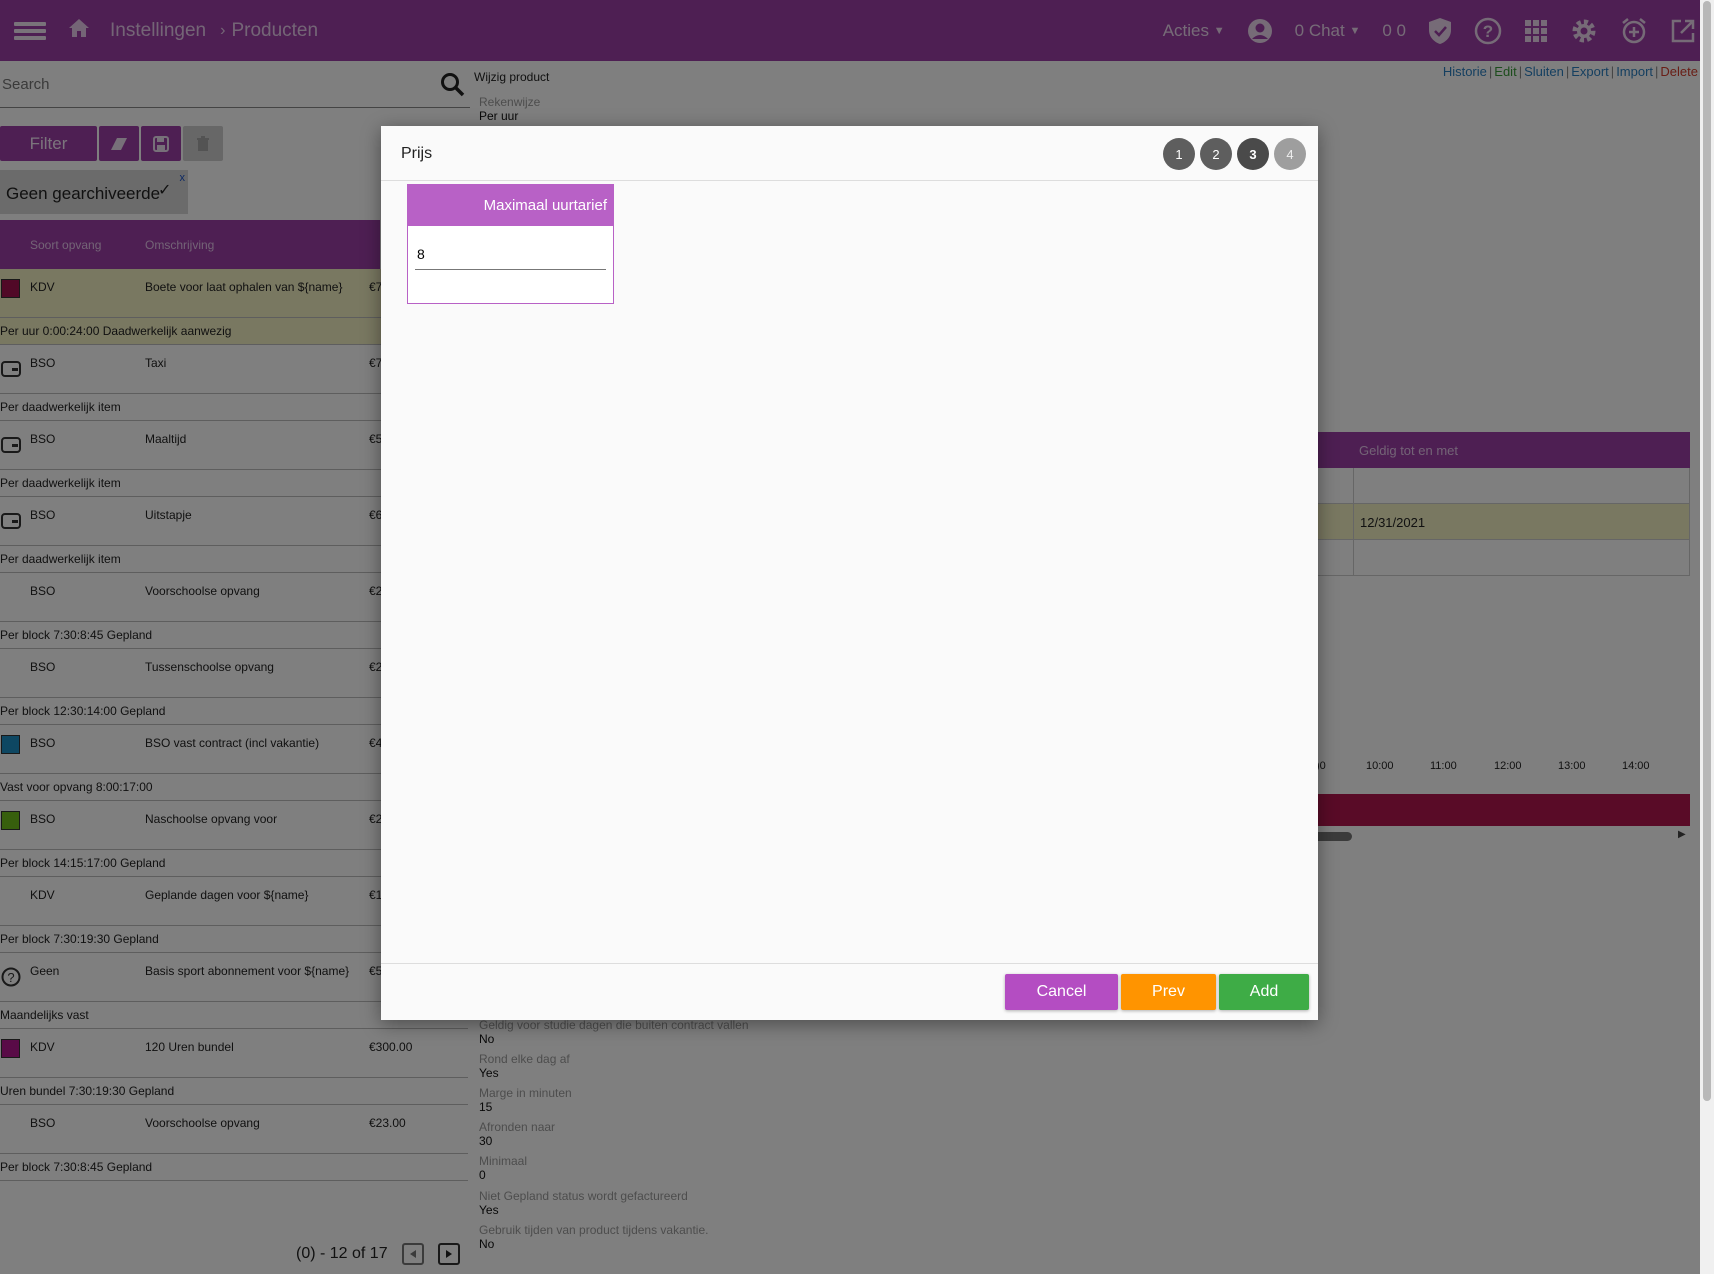  What do you see at coordinates (849, 153) in the screenshot?
I see `dialog-header: Prijs 1 2 3 4` at bounding box center [849, 153].